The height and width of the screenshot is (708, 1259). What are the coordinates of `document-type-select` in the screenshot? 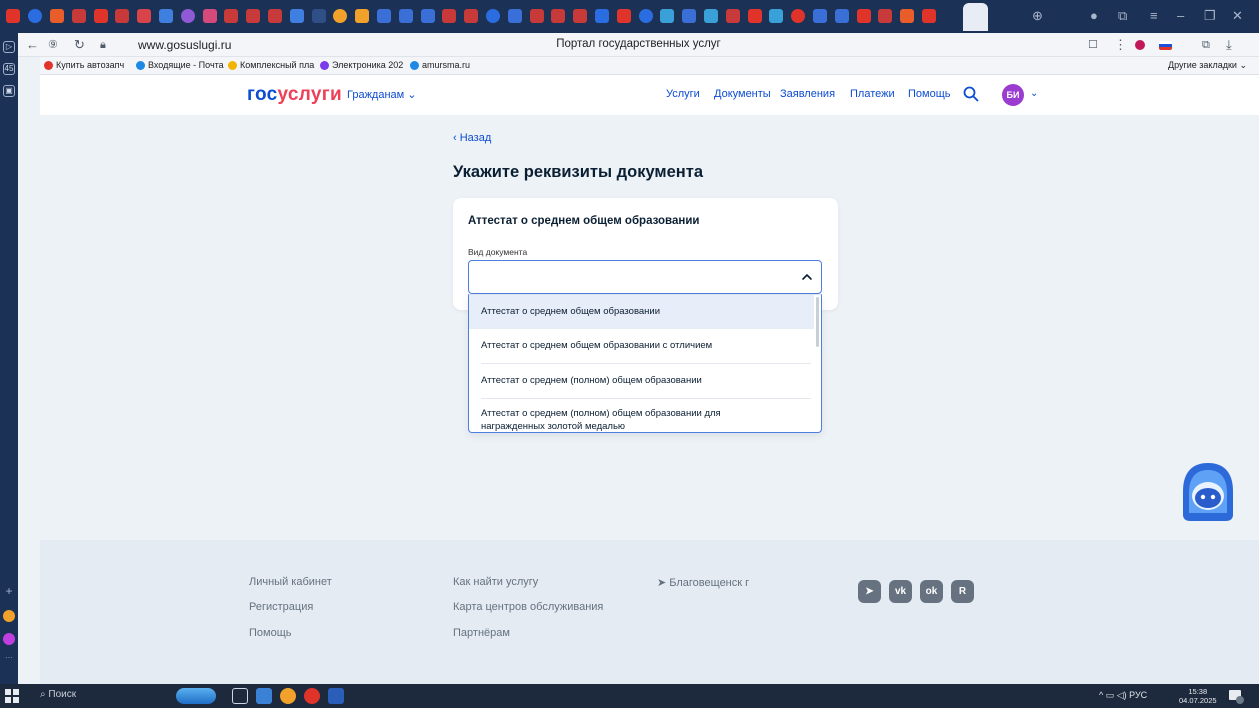 It's located at (645, 277).